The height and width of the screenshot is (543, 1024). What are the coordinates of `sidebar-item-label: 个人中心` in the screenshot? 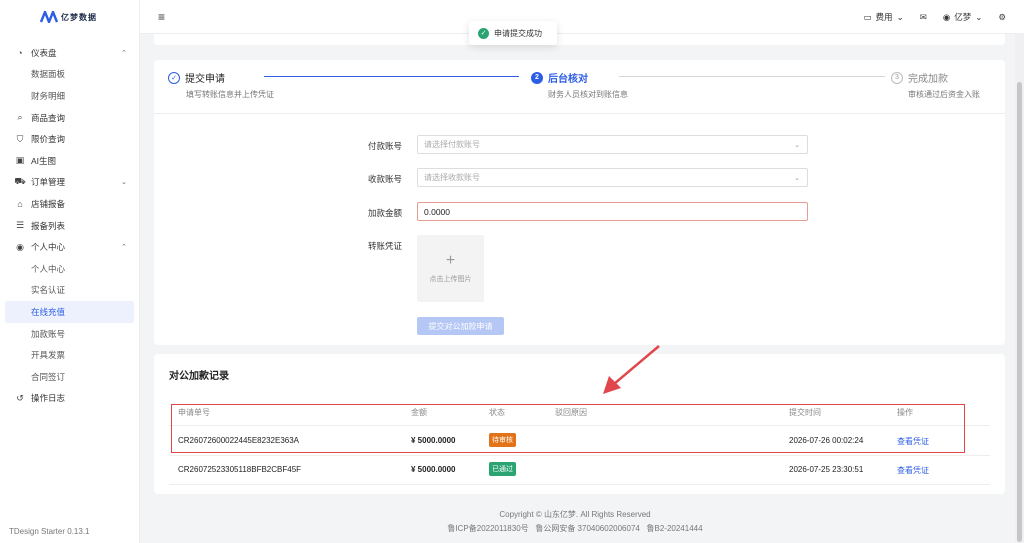 It's located at (48, 268).